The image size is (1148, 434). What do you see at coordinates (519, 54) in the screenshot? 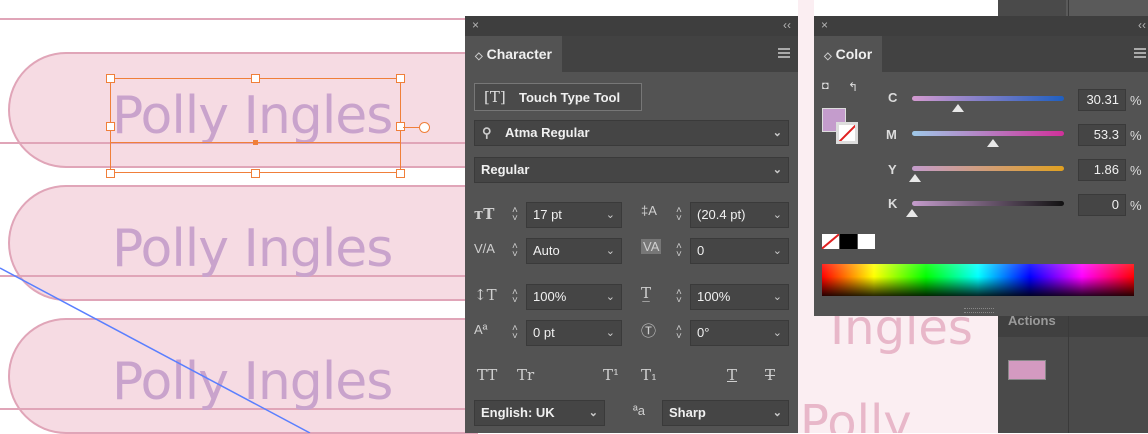
I see `tab-character-label: Character` at bounding box center [519, 54].